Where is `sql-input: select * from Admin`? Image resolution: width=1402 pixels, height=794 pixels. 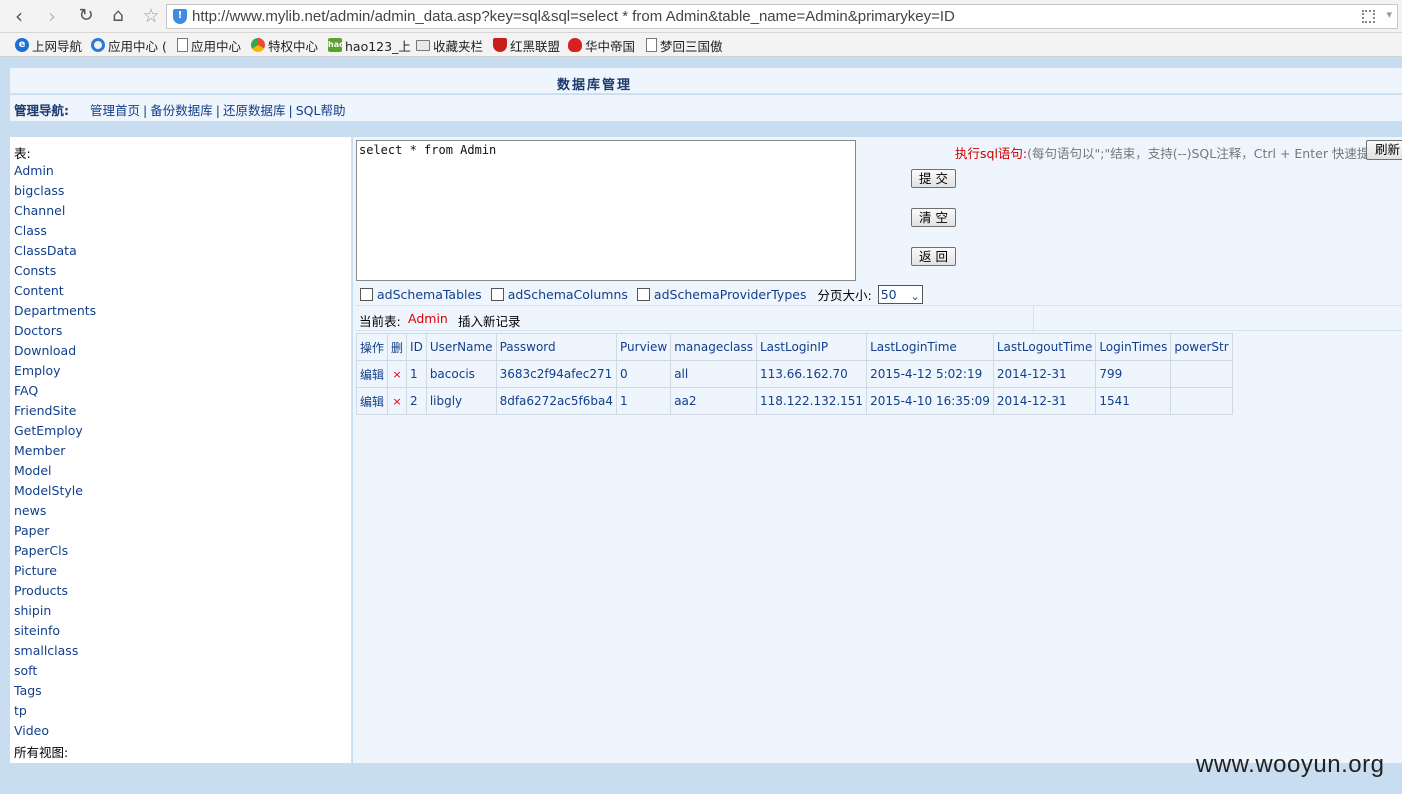
sql-input: select * from Admin is located at coordinates (606, 210).